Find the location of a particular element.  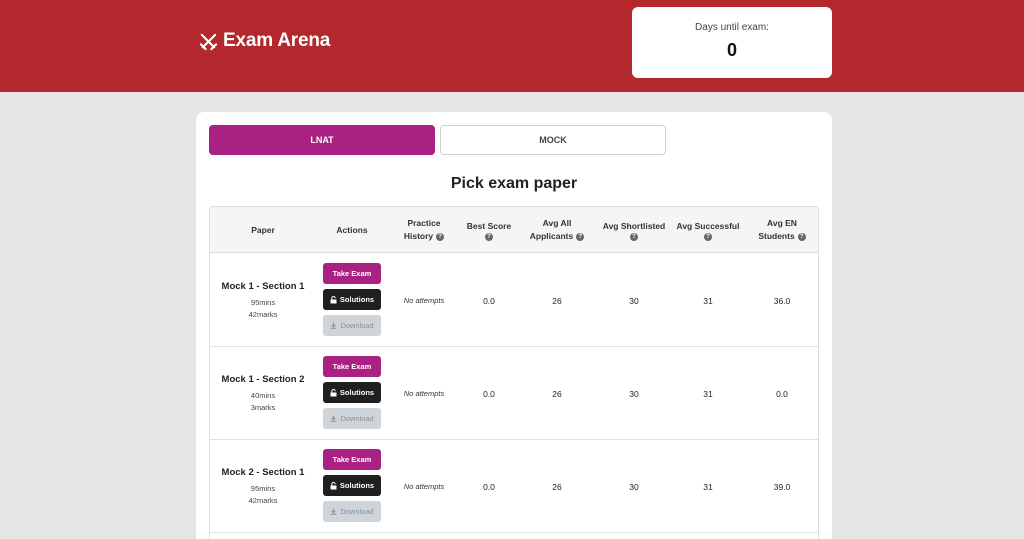

page-title: Pick exam paper is located at coordinates (514, 183).